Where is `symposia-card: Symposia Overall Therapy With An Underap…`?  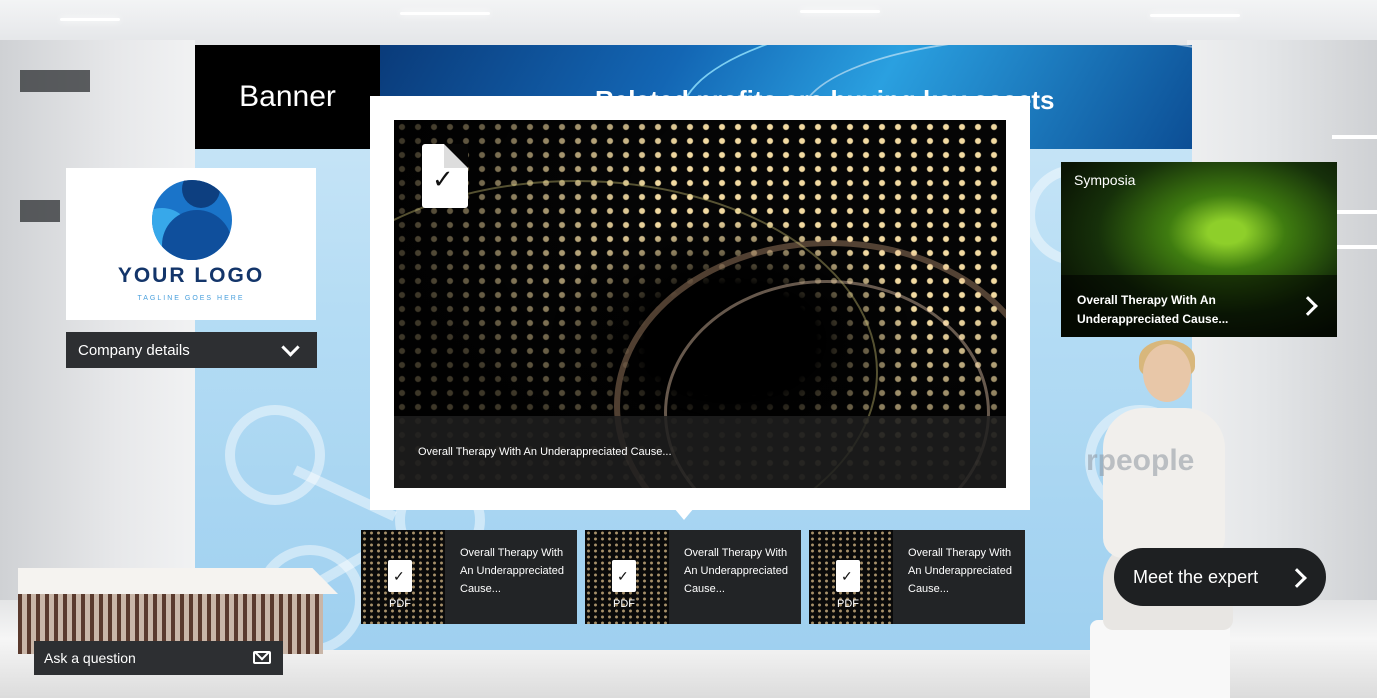 symposia-card: Symposia Overall Therapy With An Underap… is located at coordinates (1199, 249).